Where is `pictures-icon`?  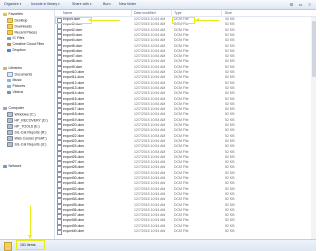
pictures-icon is located at coordinates (9, 86).